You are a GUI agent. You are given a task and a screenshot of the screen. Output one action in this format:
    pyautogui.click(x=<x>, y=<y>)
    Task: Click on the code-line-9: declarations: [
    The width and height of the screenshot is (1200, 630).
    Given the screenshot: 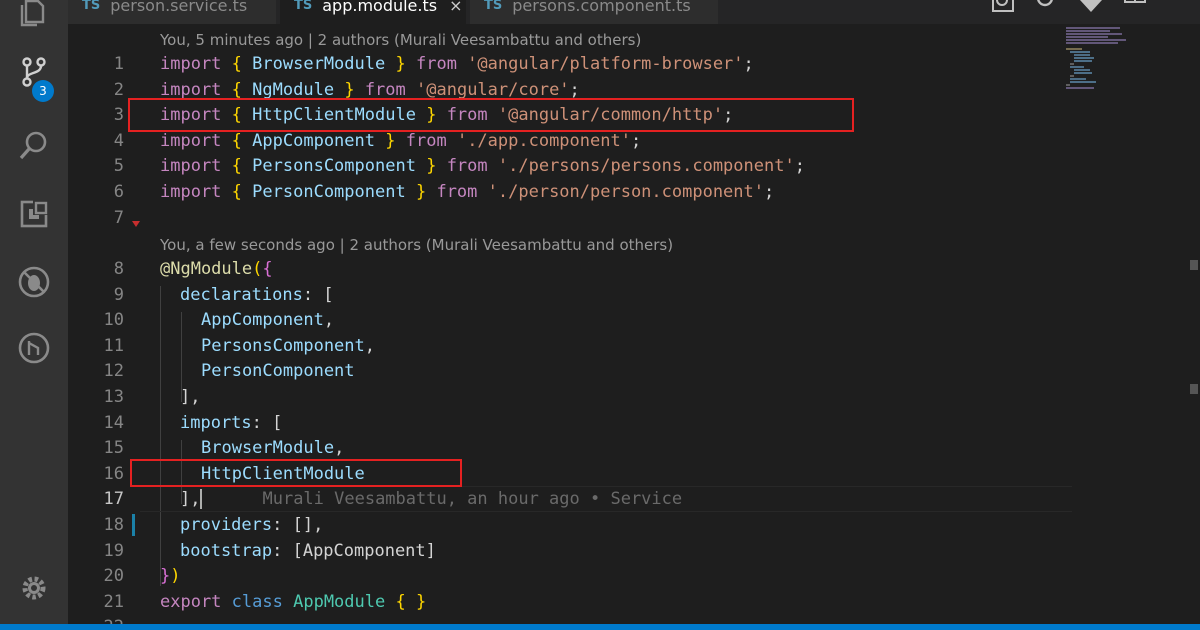 What is the action you would take?
    pyautogui.click(x=257, y=295)
    